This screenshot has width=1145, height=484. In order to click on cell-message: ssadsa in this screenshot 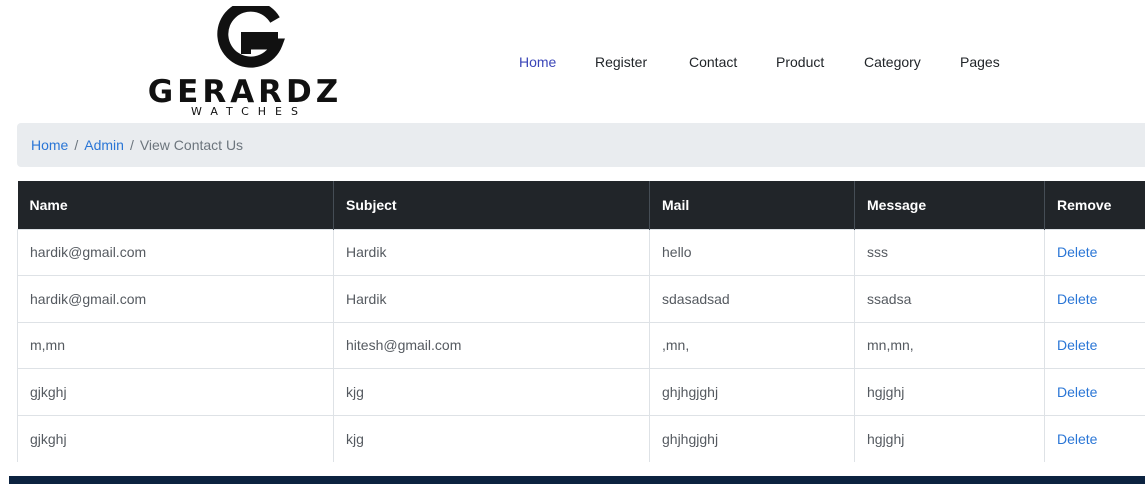, I will do `click(949, 298)`.